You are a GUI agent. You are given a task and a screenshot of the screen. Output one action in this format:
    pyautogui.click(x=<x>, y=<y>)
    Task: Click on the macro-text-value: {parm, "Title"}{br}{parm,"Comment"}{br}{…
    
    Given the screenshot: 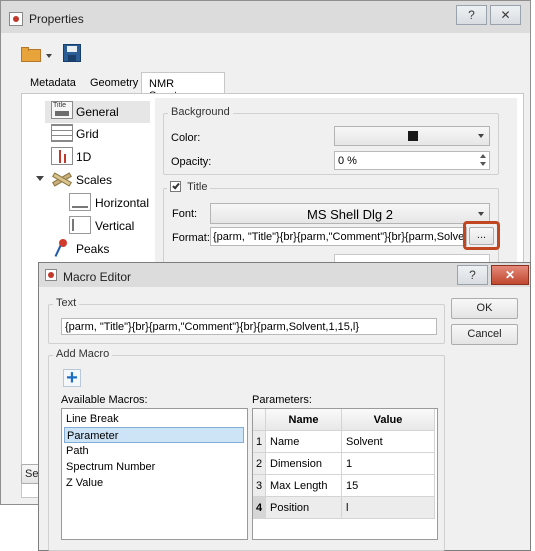 What is the action you would take?
    pyautogui.click(x=212, y=327)
    